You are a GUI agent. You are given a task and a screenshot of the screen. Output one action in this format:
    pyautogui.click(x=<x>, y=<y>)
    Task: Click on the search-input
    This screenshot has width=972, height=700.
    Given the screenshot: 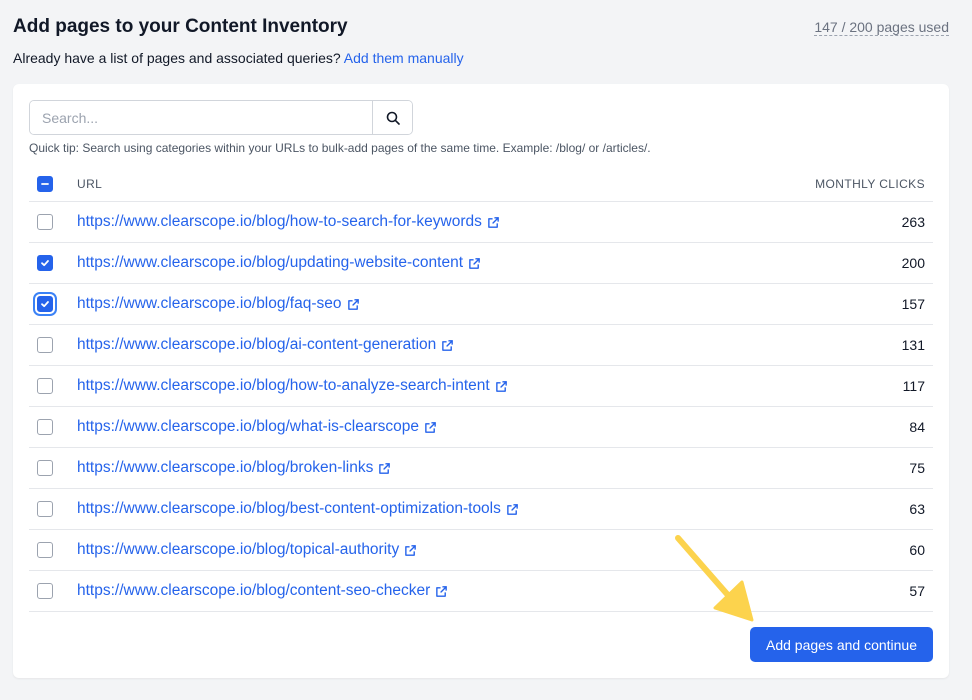 What is the action you would take?
    pyautogui.click(x=201, y=117)
    